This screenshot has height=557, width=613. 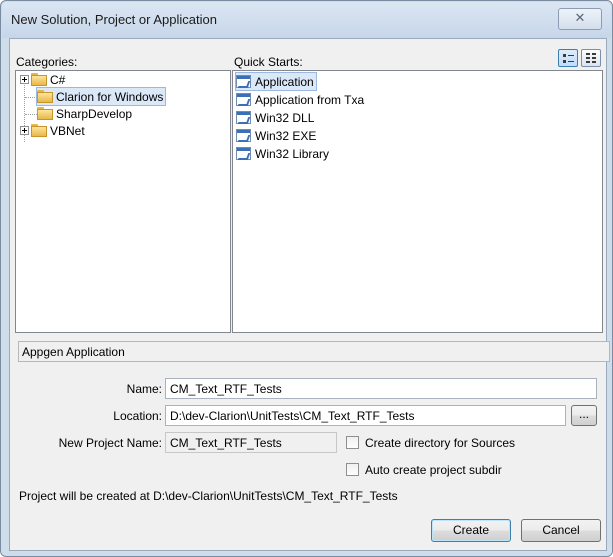 I want to click on tree-item-label: SharpDevelop, so click(x=94, y=113).